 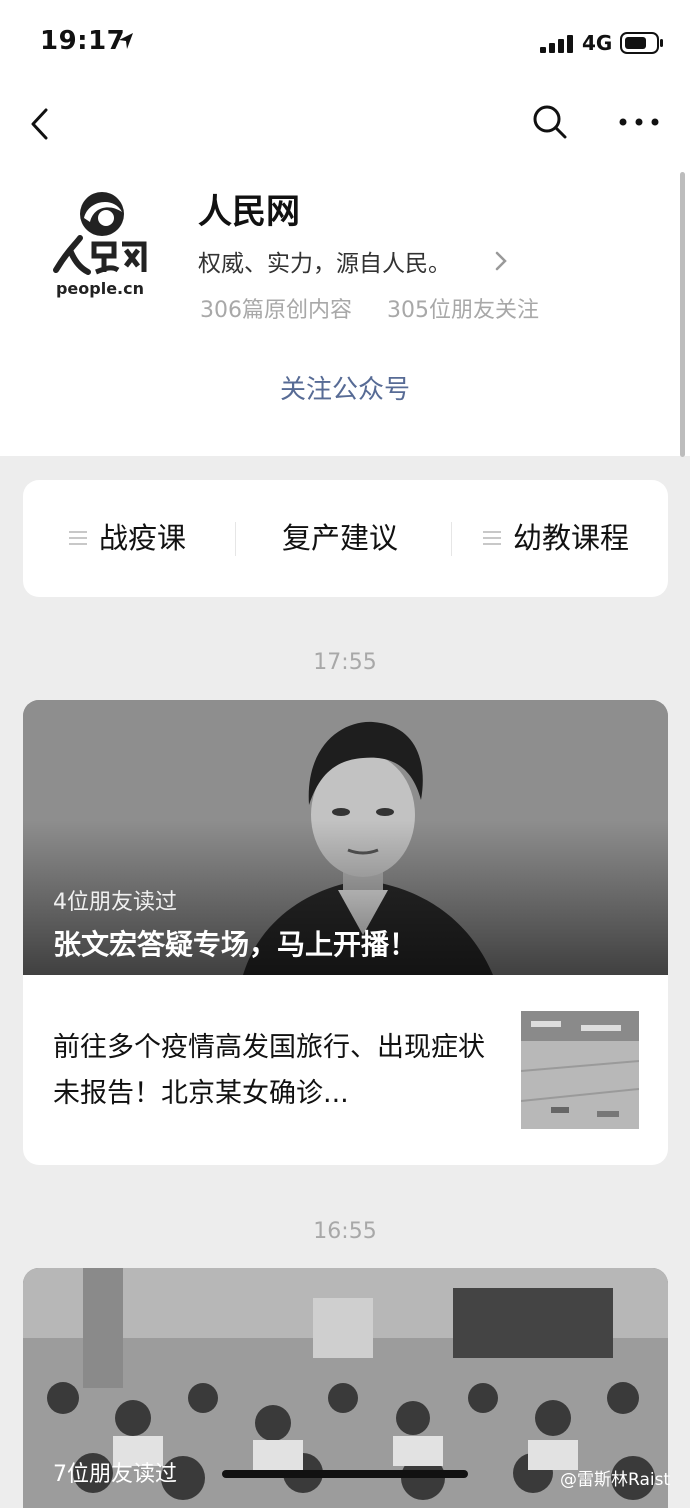 I want to click on account-name: 人民网, so click(x=249, y=212).